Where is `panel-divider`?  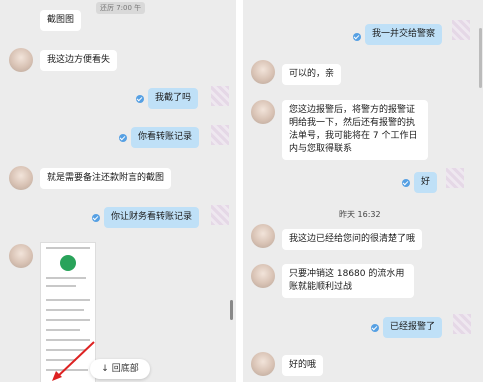 panel-divider is located at coordinates (239, 191).